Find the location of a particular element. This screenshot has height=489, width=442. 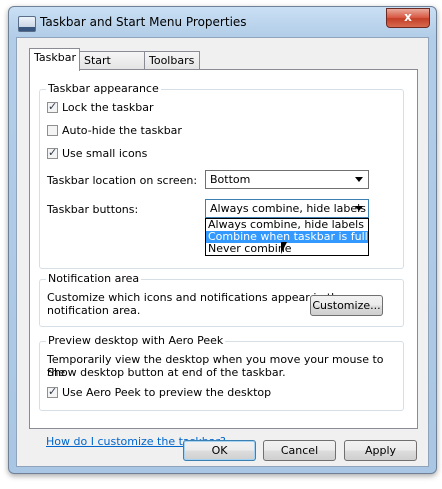

option-never-combine: Never combine is located at coordinates (287, 249).